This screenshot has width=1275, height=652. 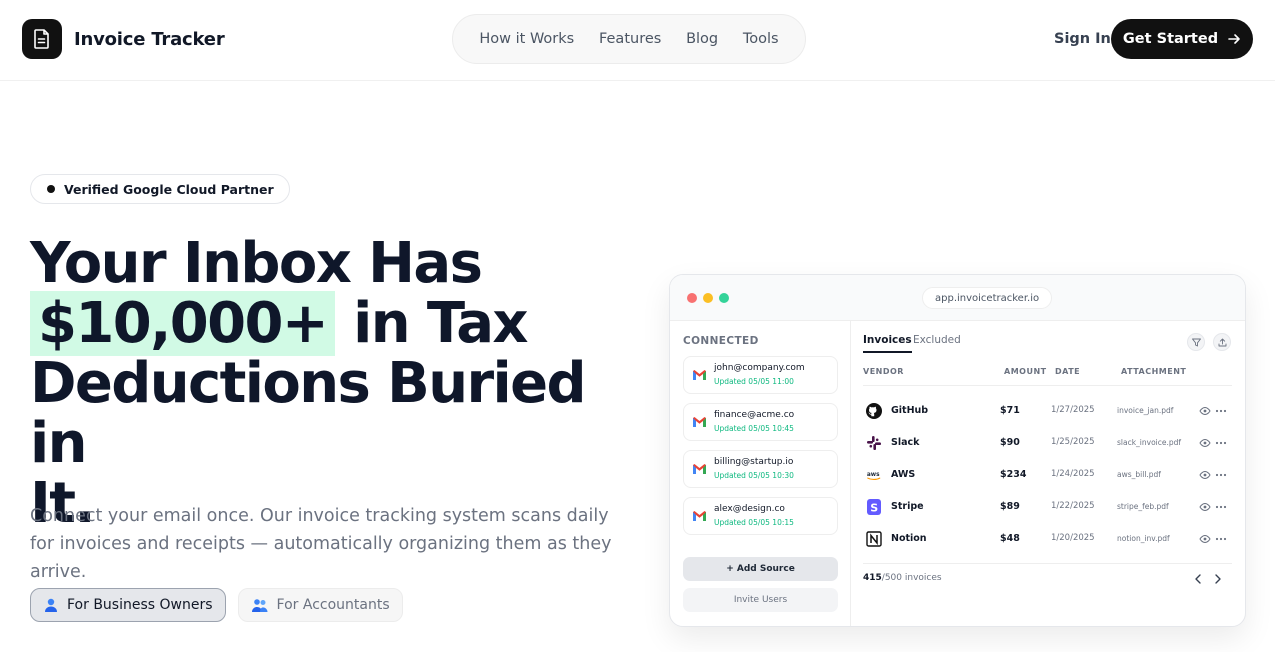 What do you see at coordinates (887, 343) in the screenshot?
I see `tab-invoices: Invoices` at bounding box center [887, 343].